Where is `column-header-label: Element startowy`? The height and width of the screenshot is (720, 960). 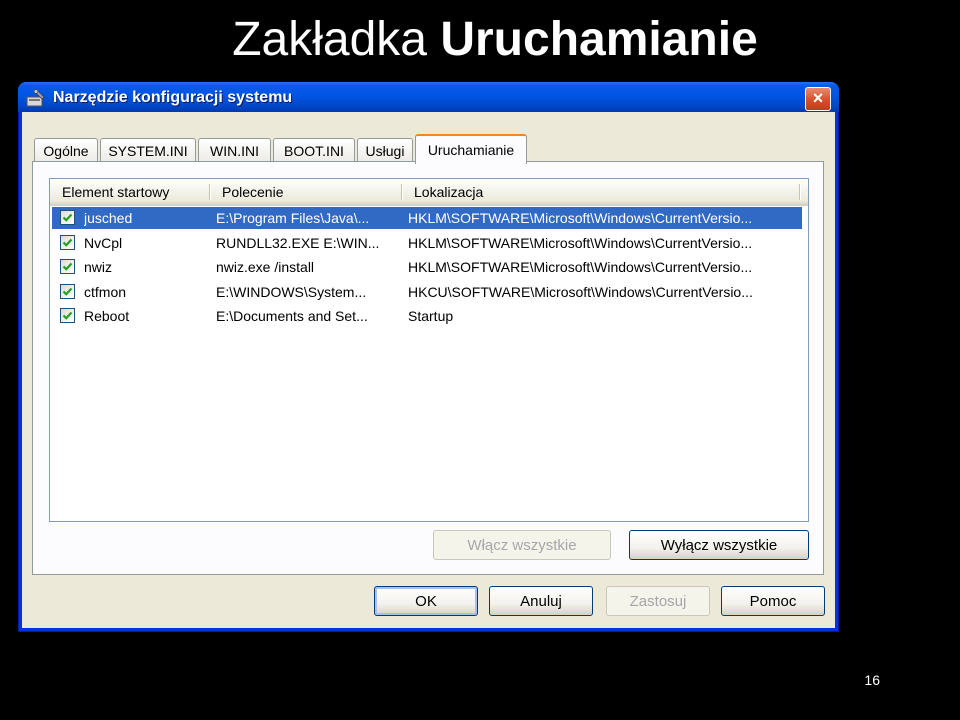 column-header-label: Element startowy is located at coordinates (116, 192).